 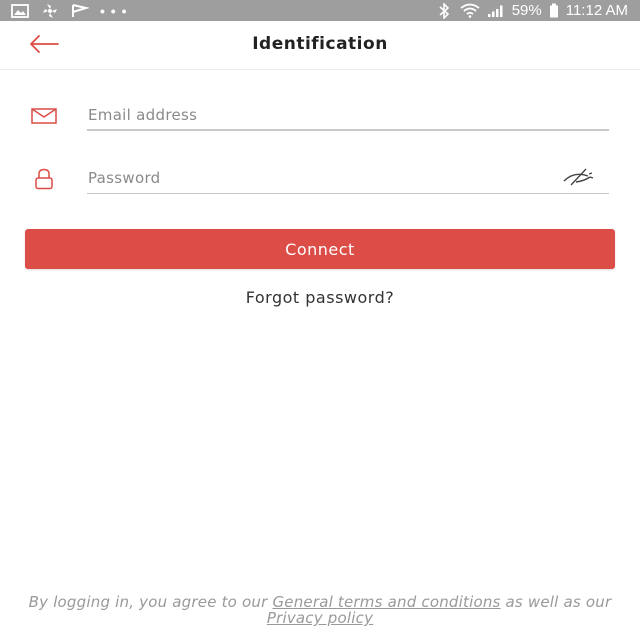 I want to click on connect-button: Connect, so click(x=320, y=249).